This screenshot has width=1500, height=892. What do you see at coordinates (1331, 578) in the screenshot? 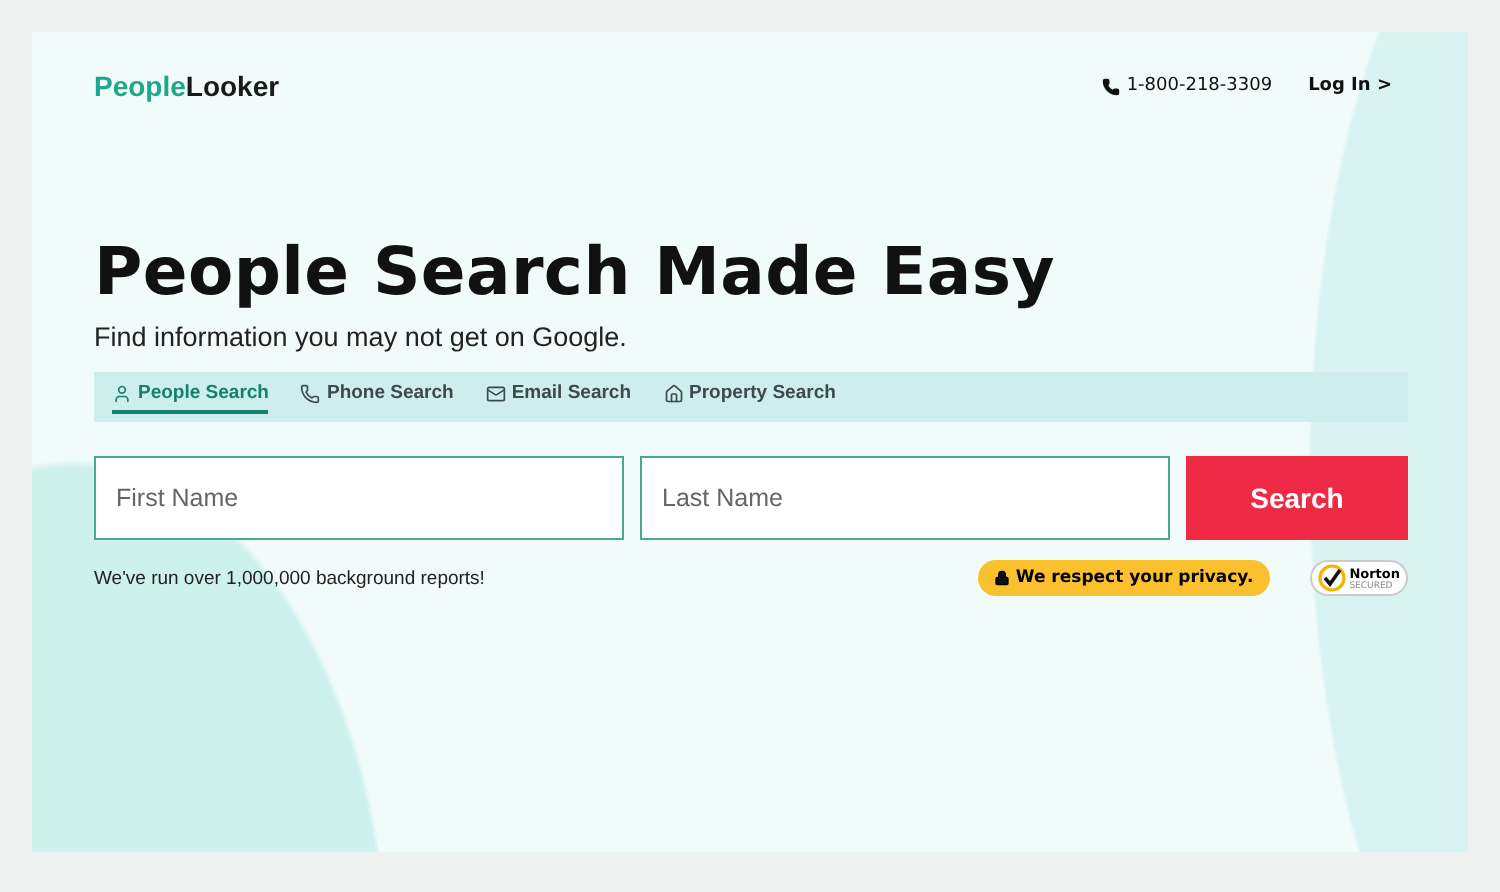
I see `checkmark-icon` at bounding box center [1331, 578].